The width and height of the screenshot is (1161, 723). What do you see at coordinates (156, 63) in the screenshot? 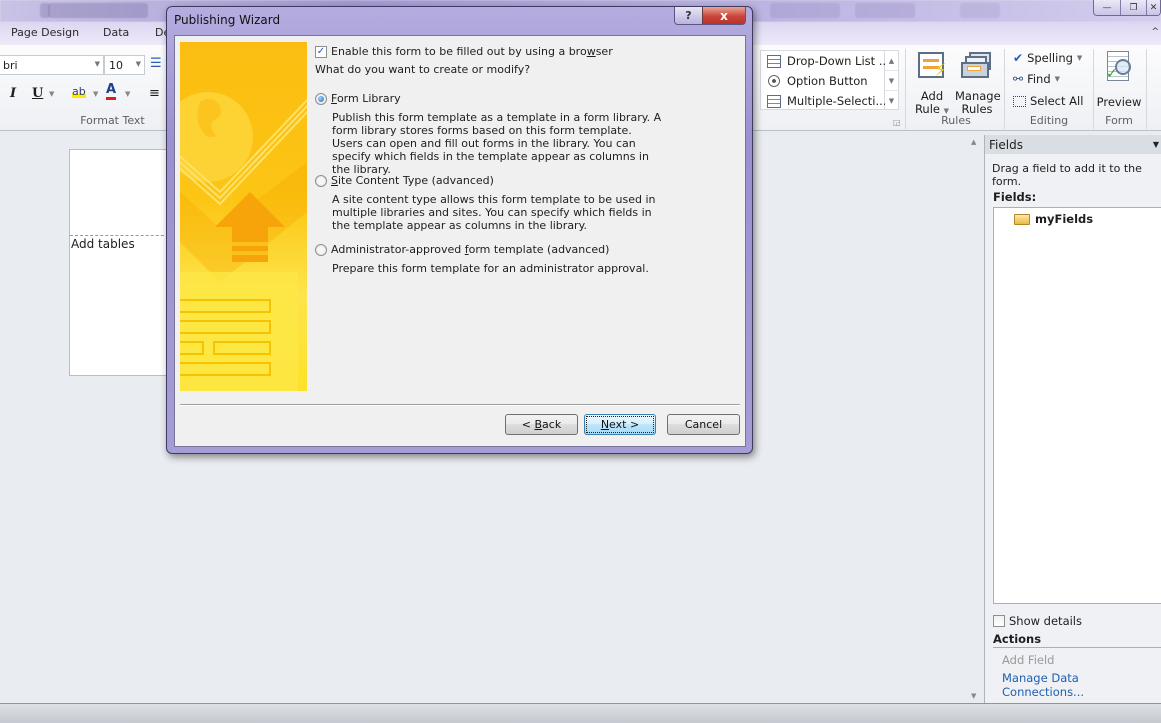
I see `bullets-icon: ☰` at bounding box center [156, 63].